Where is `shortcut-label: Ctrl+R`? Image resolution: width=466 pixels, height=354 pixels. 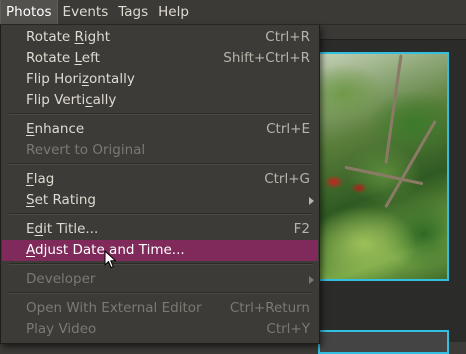
shortcut-label: Ctrl+R is located at coordinates (287, 37).